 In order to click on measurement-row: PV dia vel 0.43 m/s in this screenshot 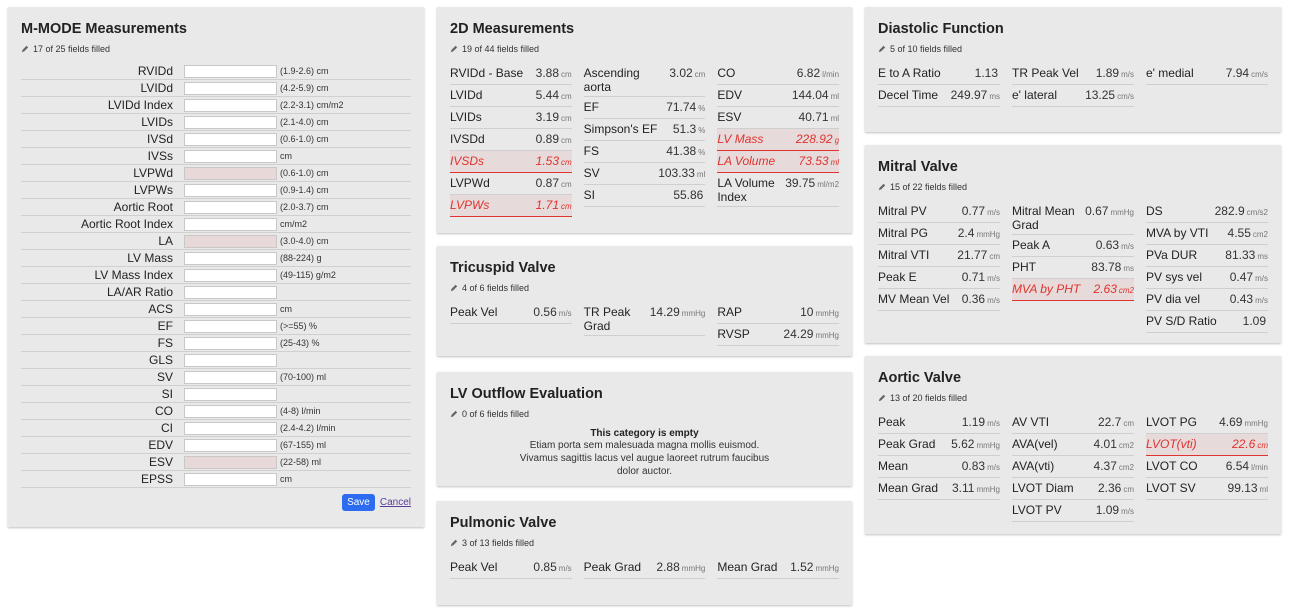, I will do `click(1207, 300)`.